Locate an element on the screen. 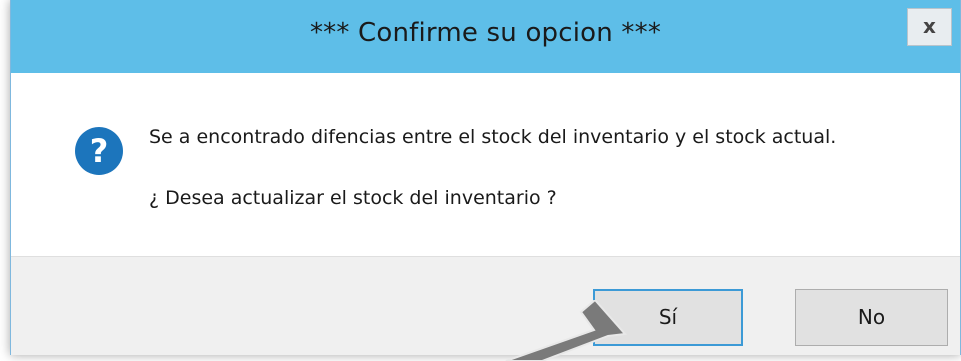 Image resolution: width=961 pixels, height=361 pixels. pointer-arrow-icon is located at coordinates (566, 330).